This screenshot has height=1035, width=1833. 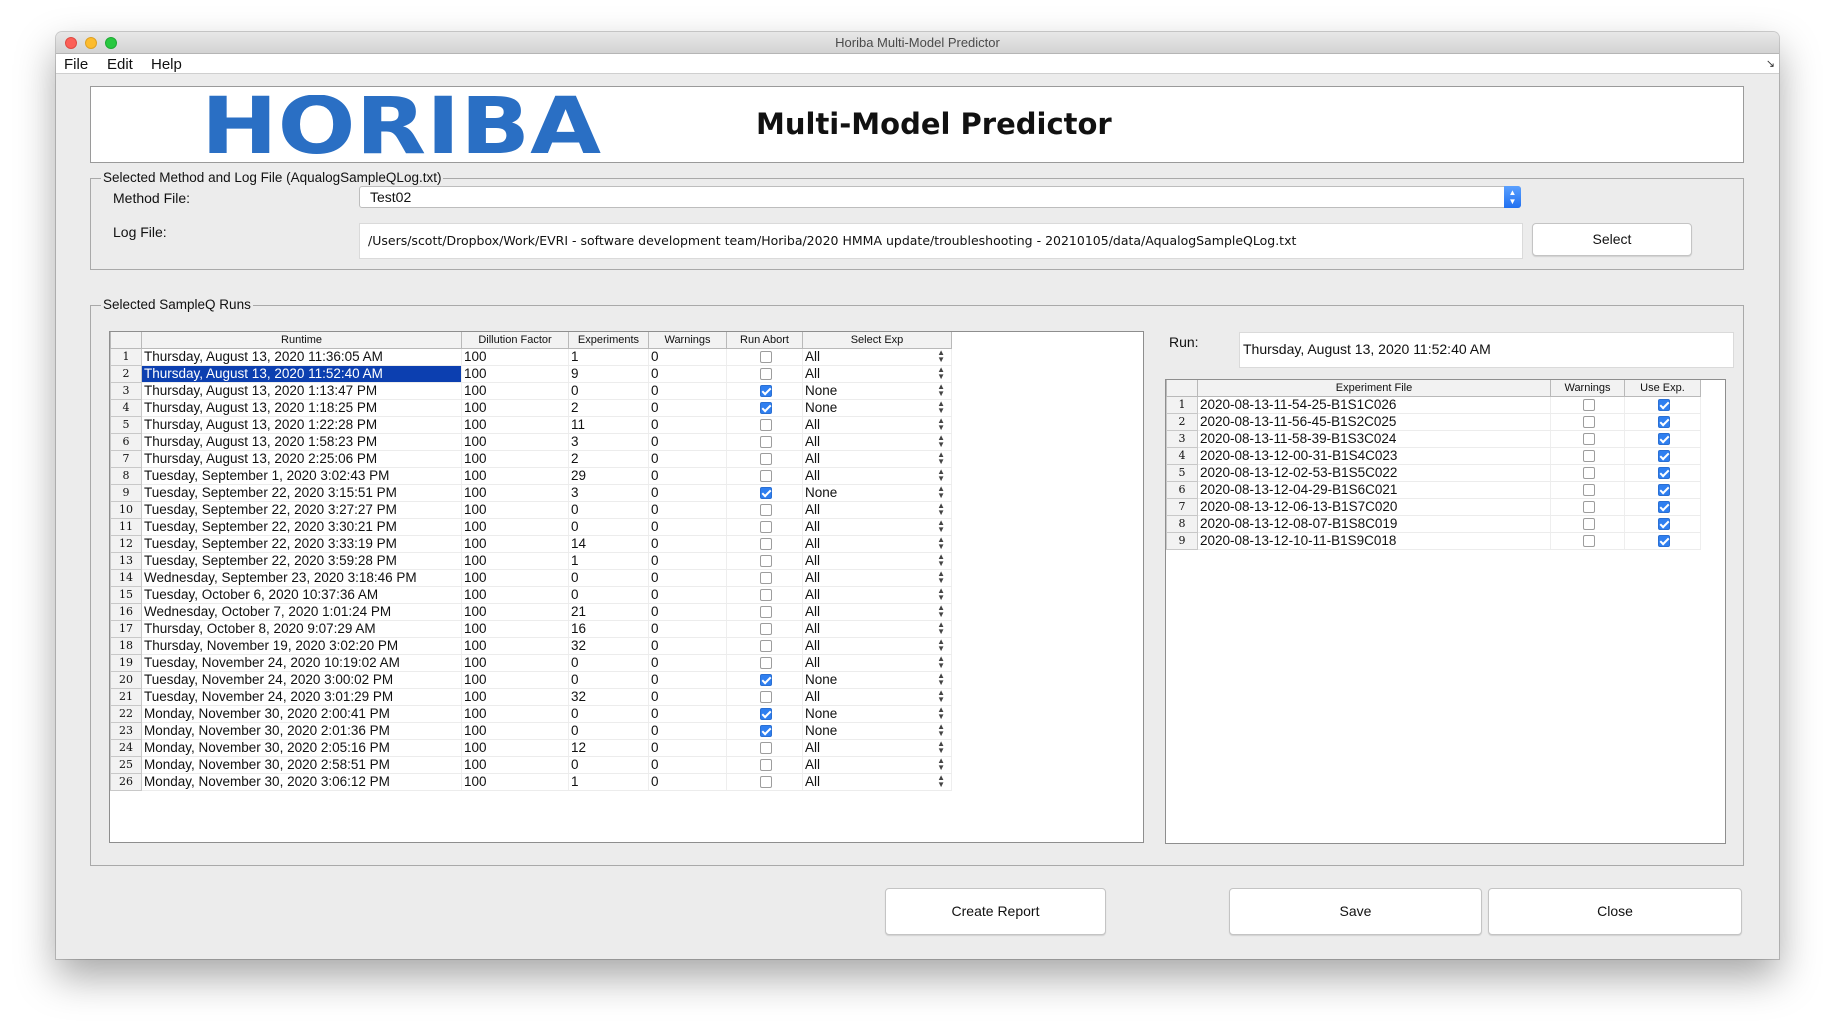 What do you see at coordinates (166, 64) in the screenshot?
I see `menu-help: Help` at bounding box center [166, 64].